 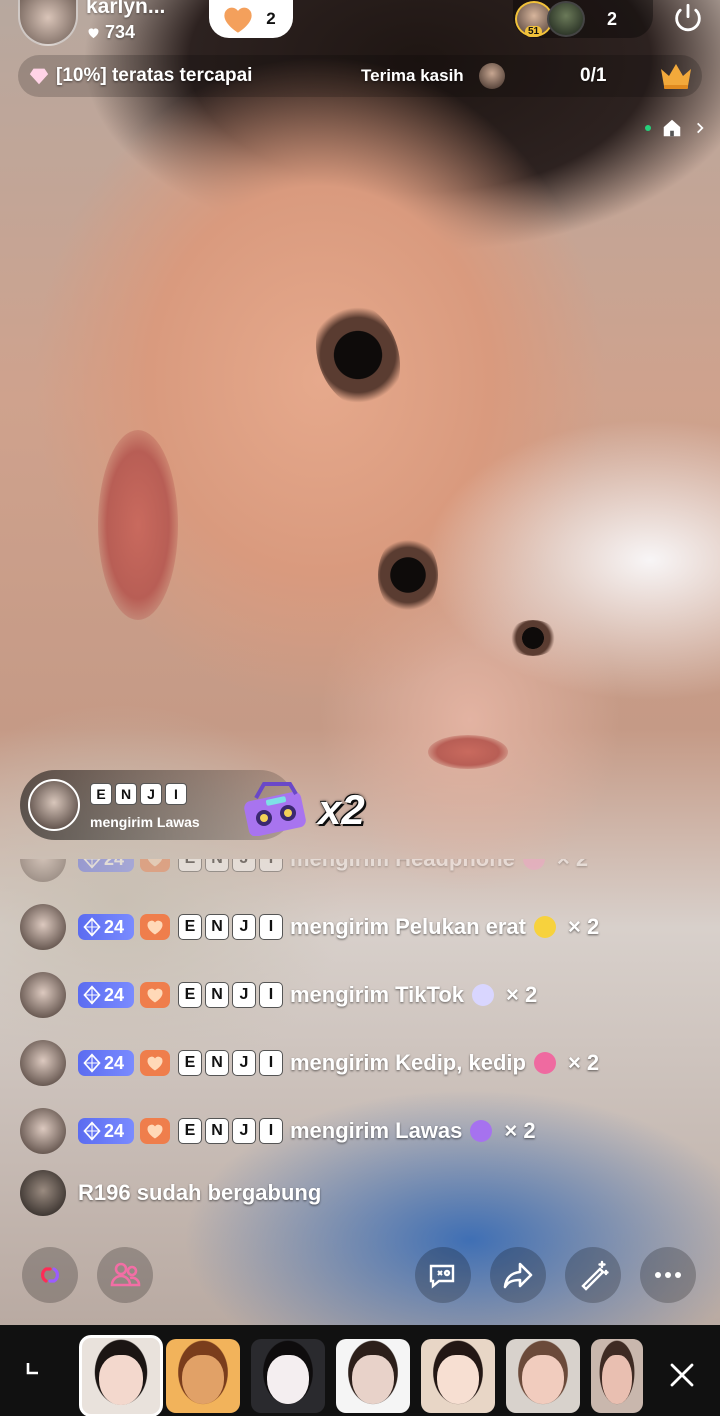 I want to click on effects-tray, so click(x=360, y=1370).